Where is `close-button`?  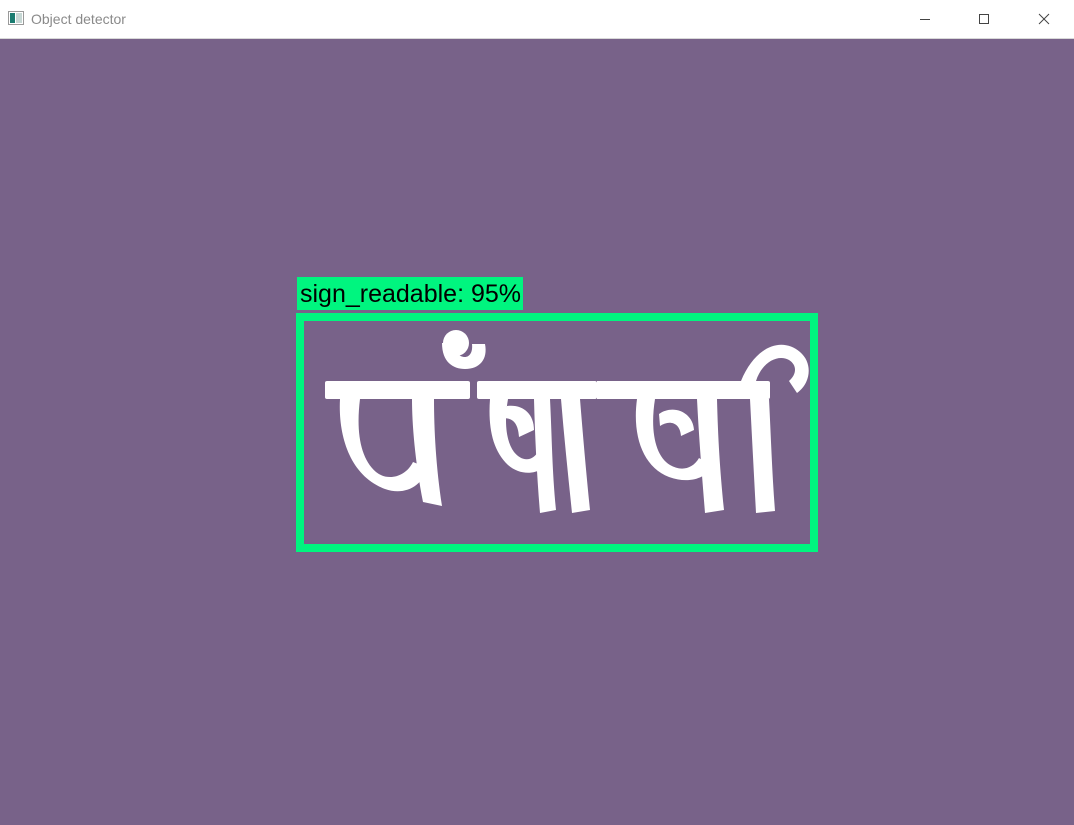
close-button is located at coordinates (1044, 19).